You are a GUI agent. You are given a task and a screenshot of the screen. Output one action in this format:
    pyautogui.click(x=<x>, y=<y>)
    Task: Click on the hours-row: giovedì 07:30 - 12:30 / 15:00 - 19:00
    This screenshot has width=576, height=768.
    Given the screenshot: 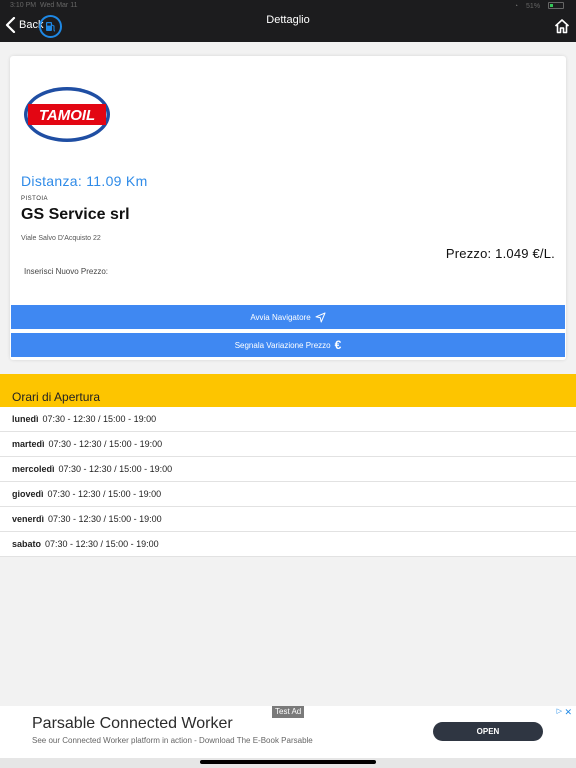 What is the action you would take?
    pyautogui.click(x=288, y=494)
    